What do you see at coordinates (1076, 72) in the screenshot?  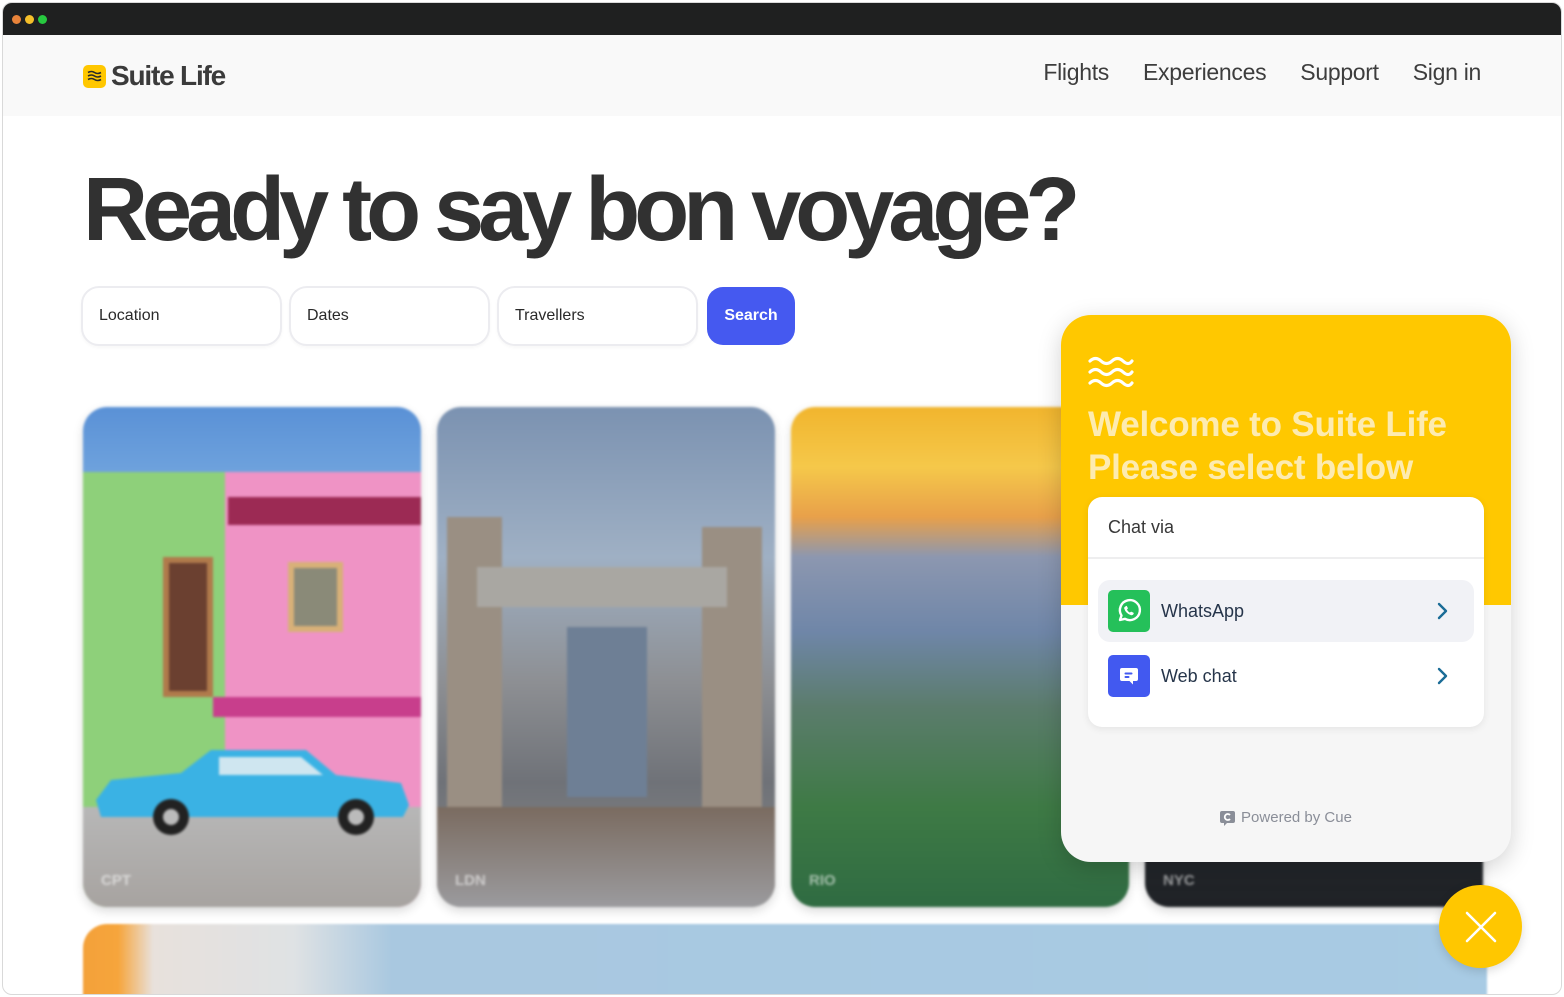 I see `nav-flights: Flights` at bounding box center [1076, 72].